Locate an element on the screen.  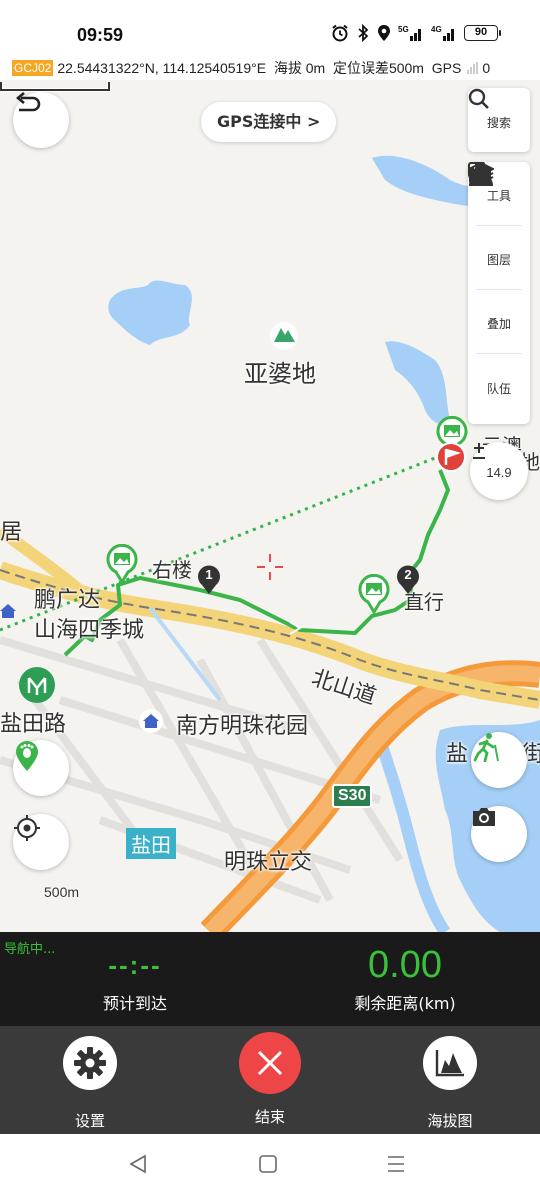
elevation-chart-button: 海拔图 is located at coordinates (450, 1083).